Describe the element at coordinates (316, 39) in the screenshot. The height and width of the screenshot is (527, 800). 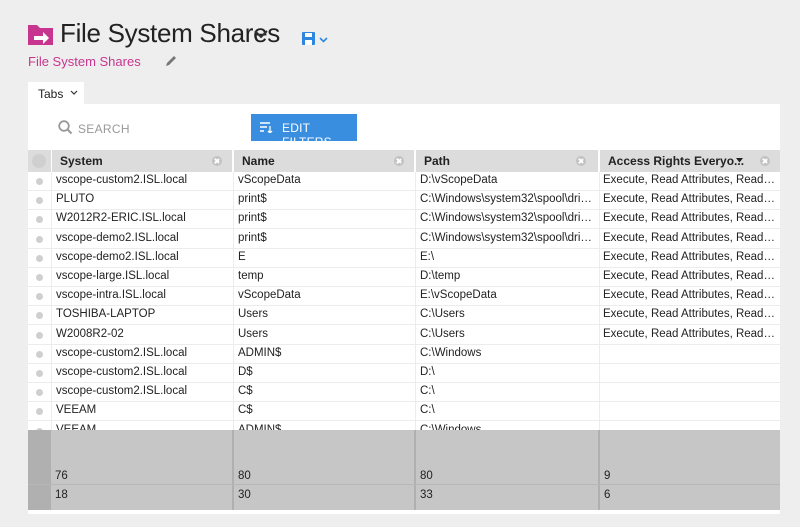
I see `save-icon` at that location.